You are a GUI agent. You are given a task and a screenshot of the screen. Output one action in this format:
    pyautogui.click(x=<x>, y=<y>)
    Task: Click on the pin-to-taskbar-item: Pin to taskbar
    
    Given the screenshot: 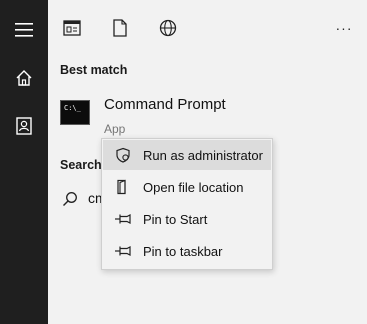 What is the action you would take?
    pyautogui.click(x=187, y=251)
    